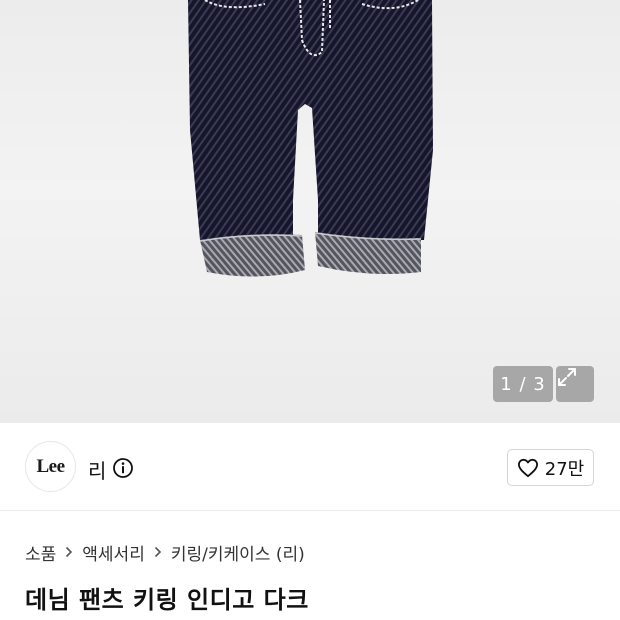  I want to click on image-counter: 1 / 3, so click(523, 384).